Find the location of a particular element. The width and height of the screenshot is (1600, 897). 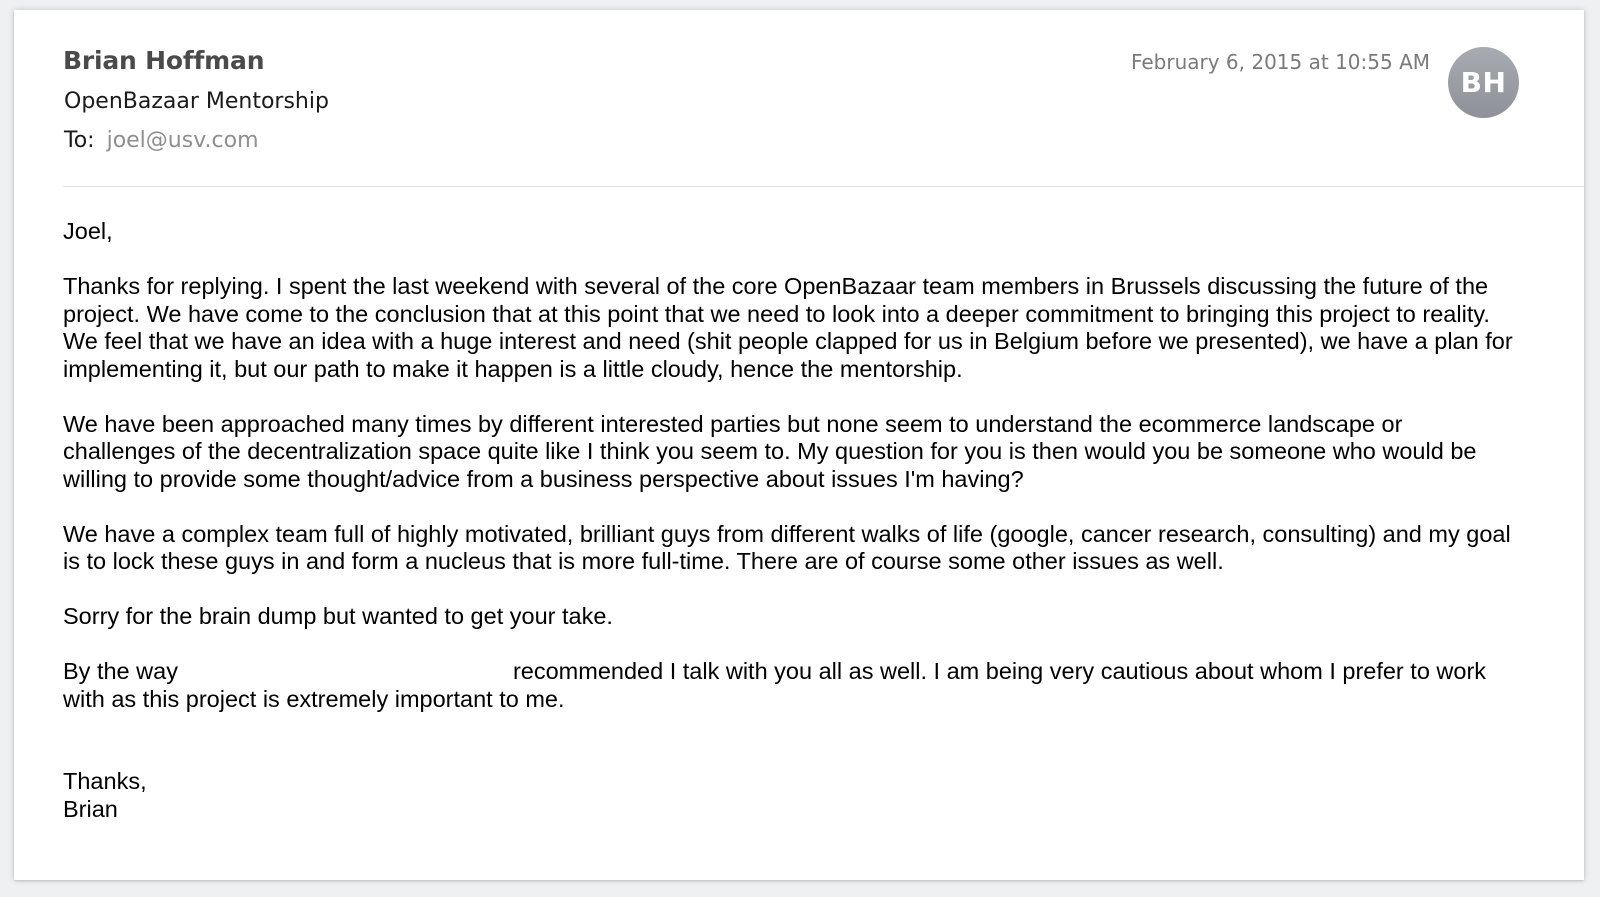

greeting: Joel, is located at coordinates (88, 231).